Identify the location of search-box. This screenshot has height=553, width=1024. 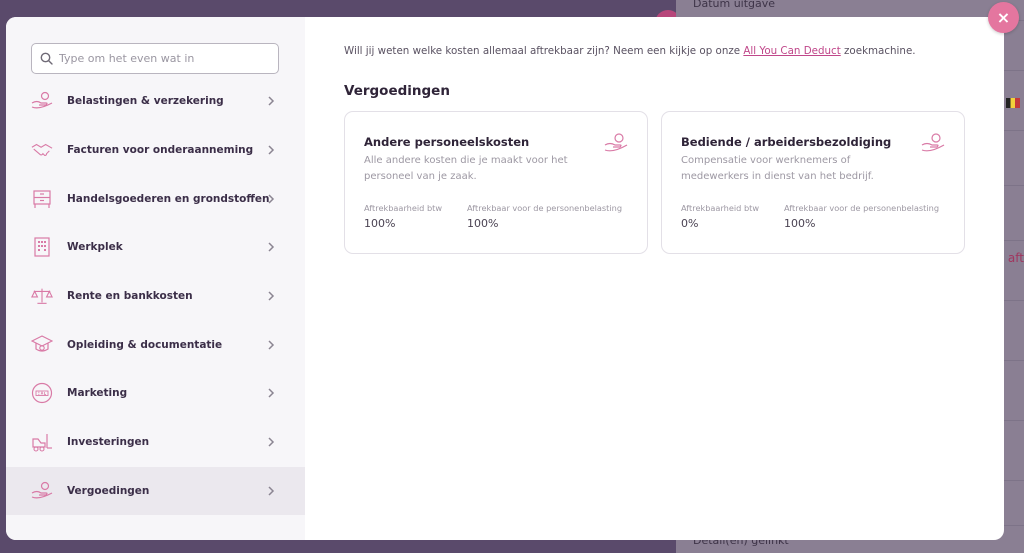
(155, 58).